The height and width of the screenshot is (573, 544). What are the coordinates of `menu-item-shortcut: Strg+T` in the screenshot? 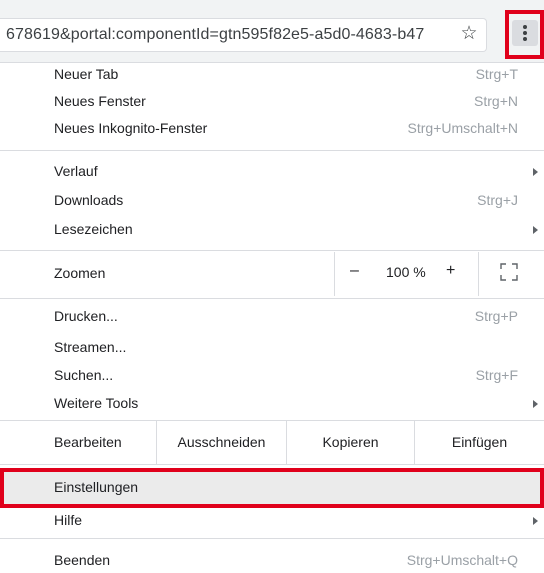 It's located at (496, 74).